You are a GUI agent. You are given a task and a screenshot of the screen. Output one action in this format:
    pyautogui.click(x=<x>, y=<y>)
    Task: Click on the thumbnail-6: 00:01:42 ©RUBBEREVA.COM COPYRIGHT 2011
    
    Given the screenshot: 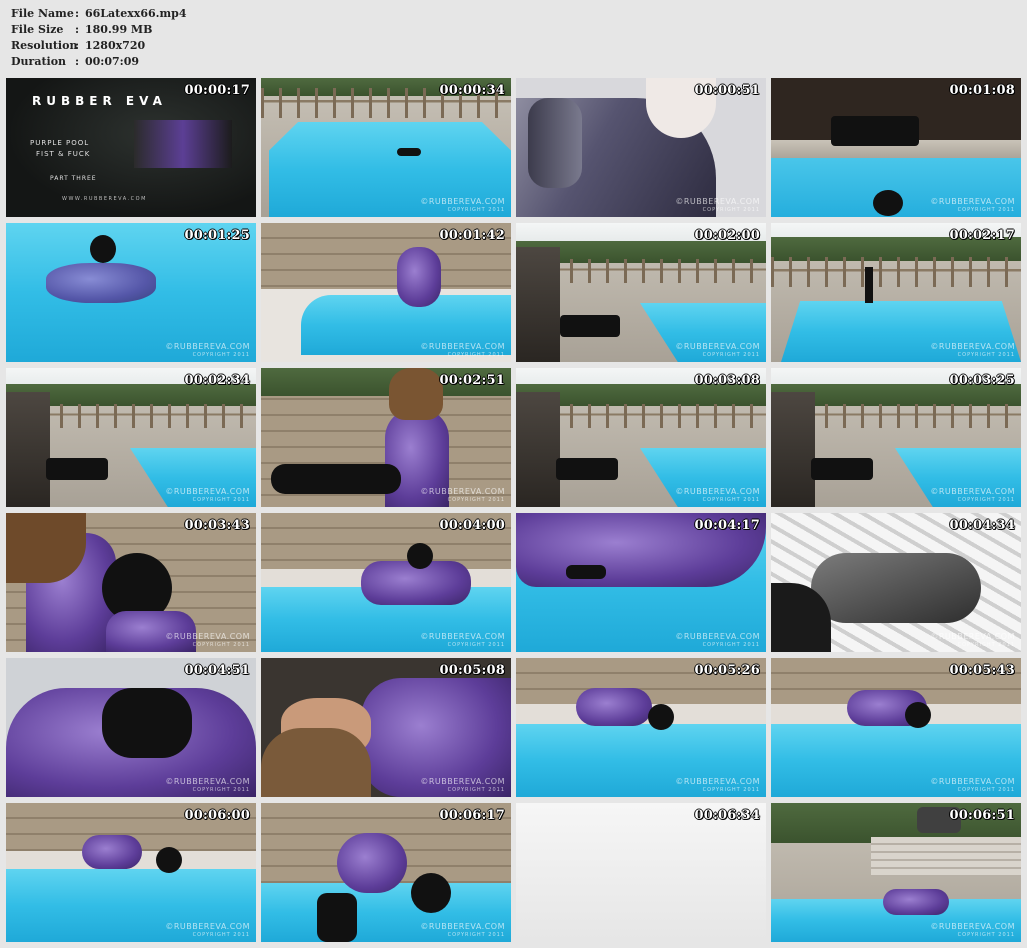 What is the action you would take?
    pyautogui.click(x=386, y=292)
    